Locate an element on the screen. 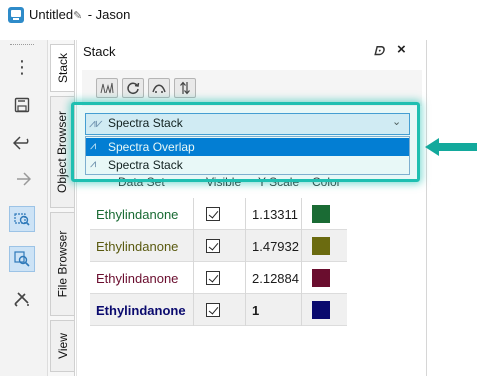 This screenshot has width=483, height=376. table-row: Ethylindanone 2.12884 is located at coordinates (218, 278).